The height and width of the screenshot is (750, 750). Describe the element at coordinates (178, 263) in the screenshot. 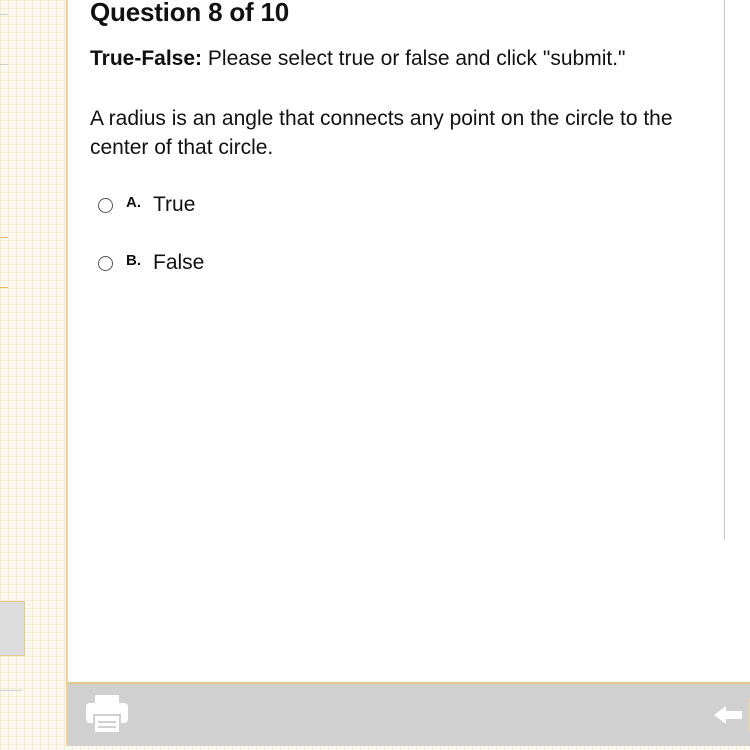

I see `option-label: False` at that location.